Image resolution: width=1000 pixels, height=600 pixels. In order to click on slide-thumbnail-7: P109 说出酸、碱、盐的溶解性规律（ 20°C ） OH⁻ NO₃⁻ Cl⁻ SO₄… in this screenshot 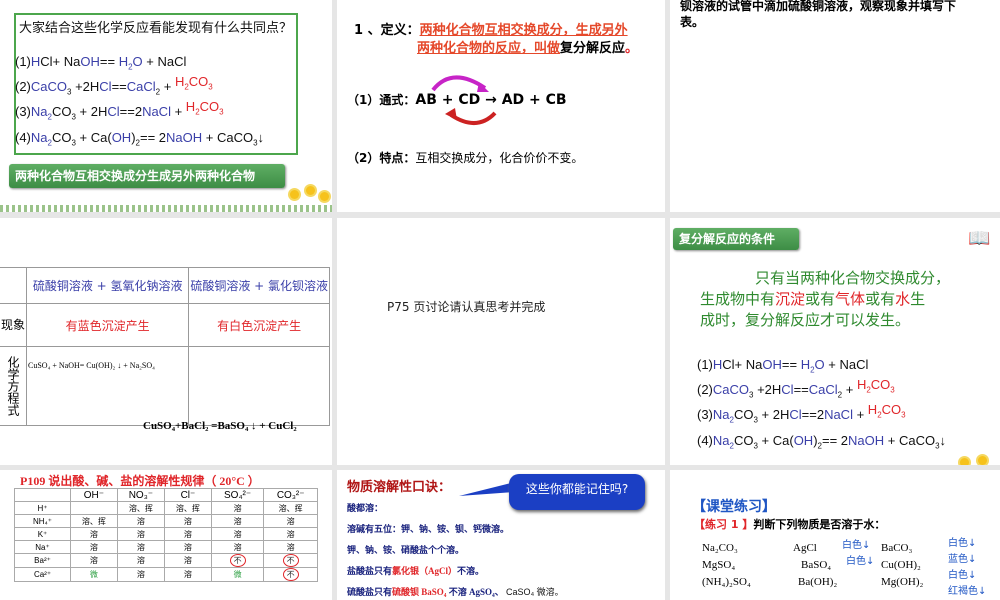, I will do `click(166, 535)`.